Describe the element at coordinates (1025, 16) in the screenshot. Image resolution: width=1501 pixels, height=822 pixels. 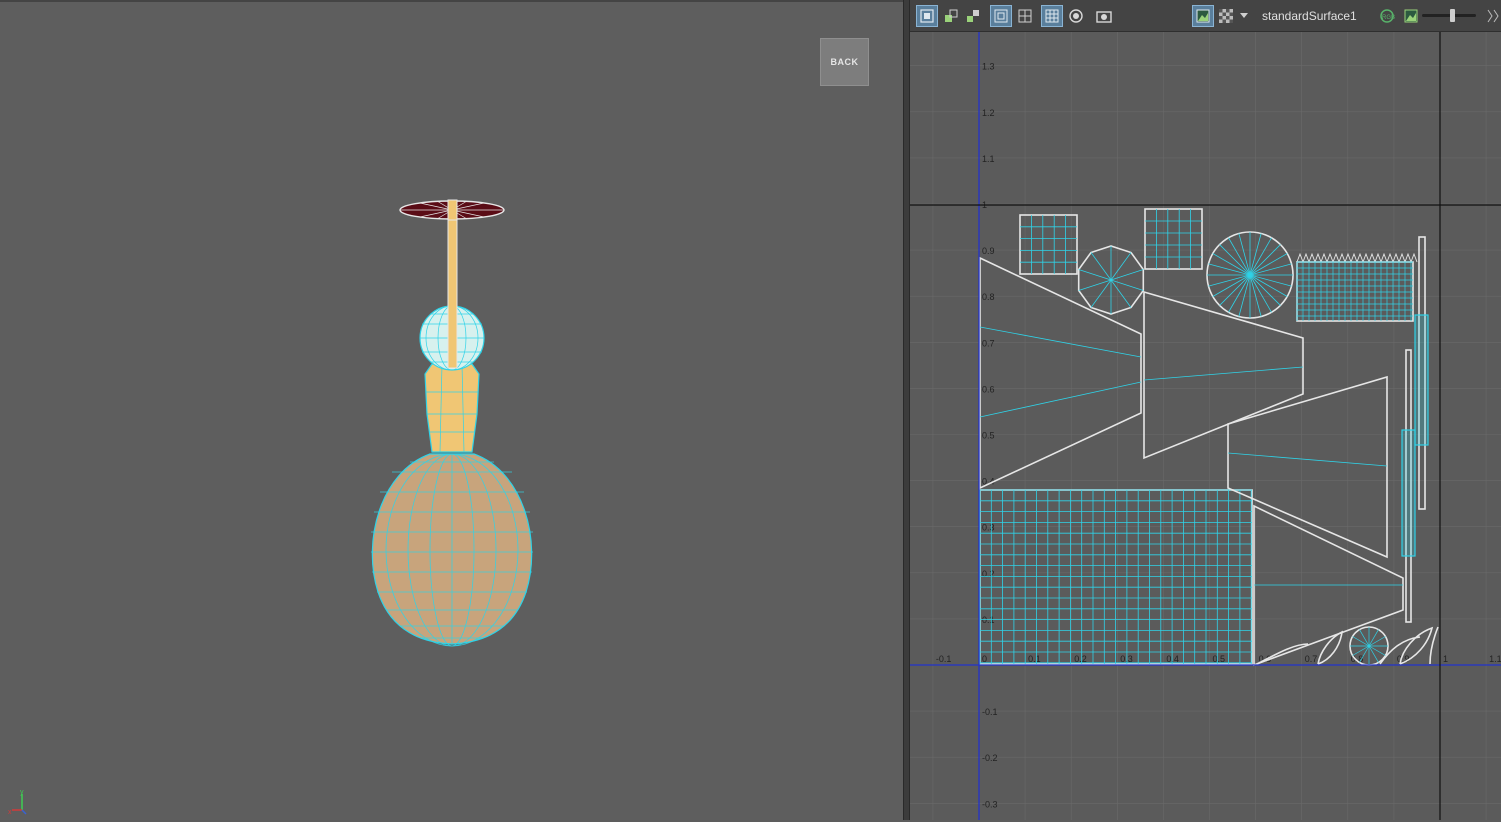
I see `frame-selection-icon` at that location.